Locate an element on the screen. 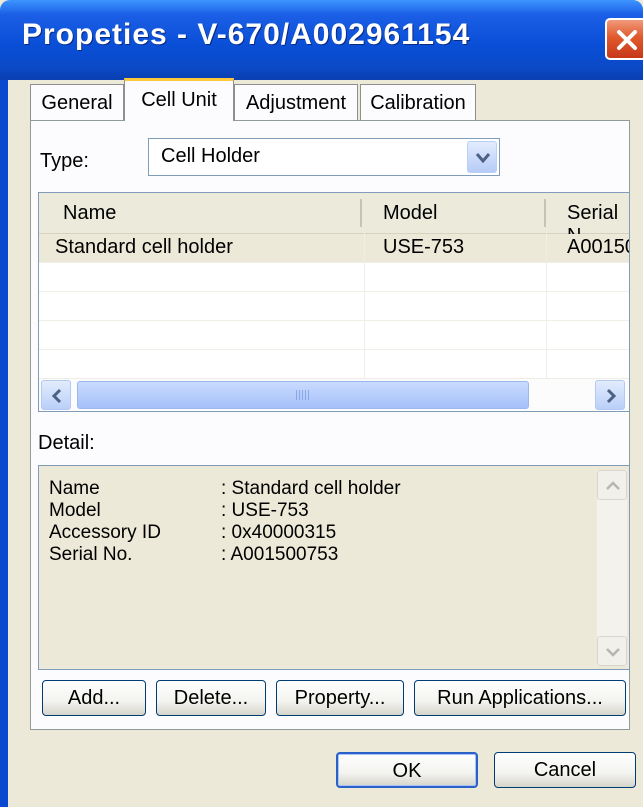 This screenshot has width=643, height=807. horizontal-scrollbar is located at coordinates (334, 394).